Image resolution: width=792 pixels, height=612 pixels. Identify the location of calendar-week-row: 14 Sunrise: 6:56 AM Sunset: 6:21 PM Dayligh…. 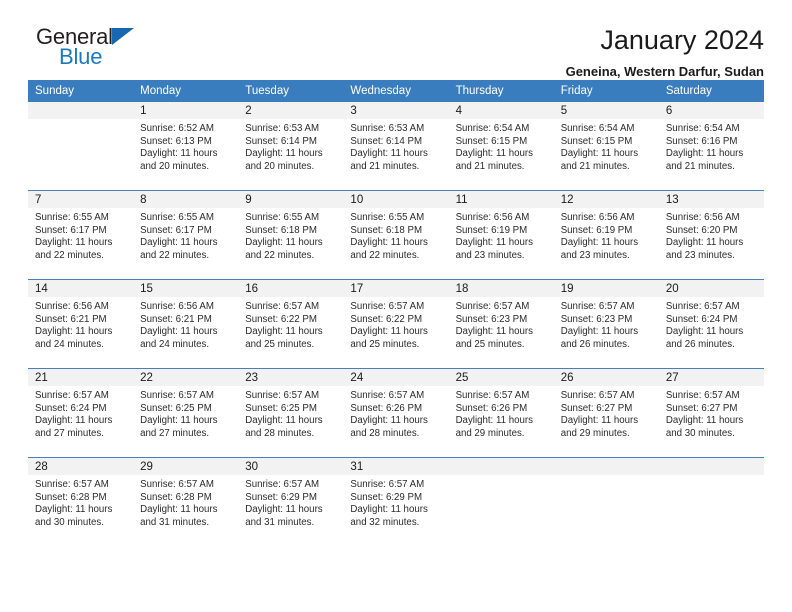
(396, 324).